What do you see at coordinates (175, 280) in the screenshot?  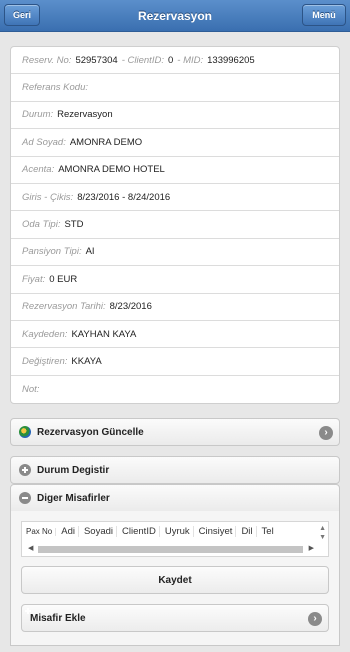 I see `price-row: Fiyat: 0 EUR` at bounding box center [175, 280].